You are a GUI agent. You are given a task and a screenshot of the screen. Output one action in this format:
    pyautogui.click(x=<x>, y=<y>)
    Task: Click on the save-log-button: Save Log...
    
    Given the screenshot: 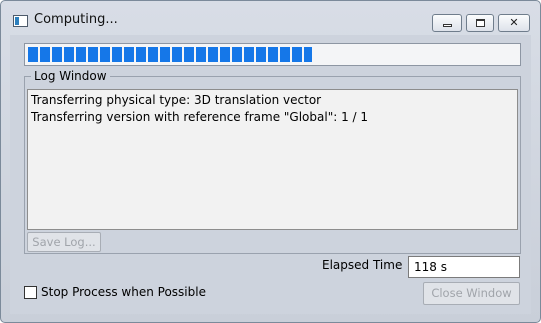 What is the action you would take?
    pyautogui.click(x=64, y=242)
    